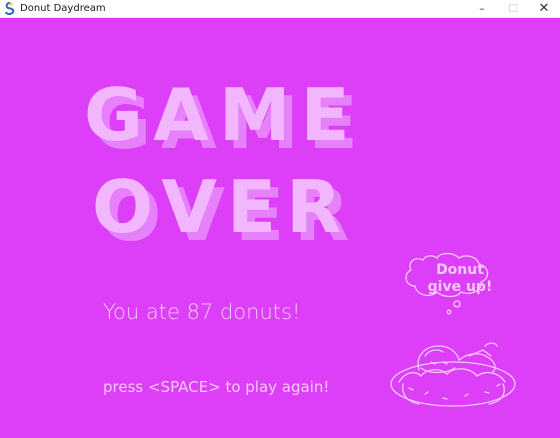  Describe the element at coordinates (452, 375) in the screenshot. I see `donut-icing` at that location.